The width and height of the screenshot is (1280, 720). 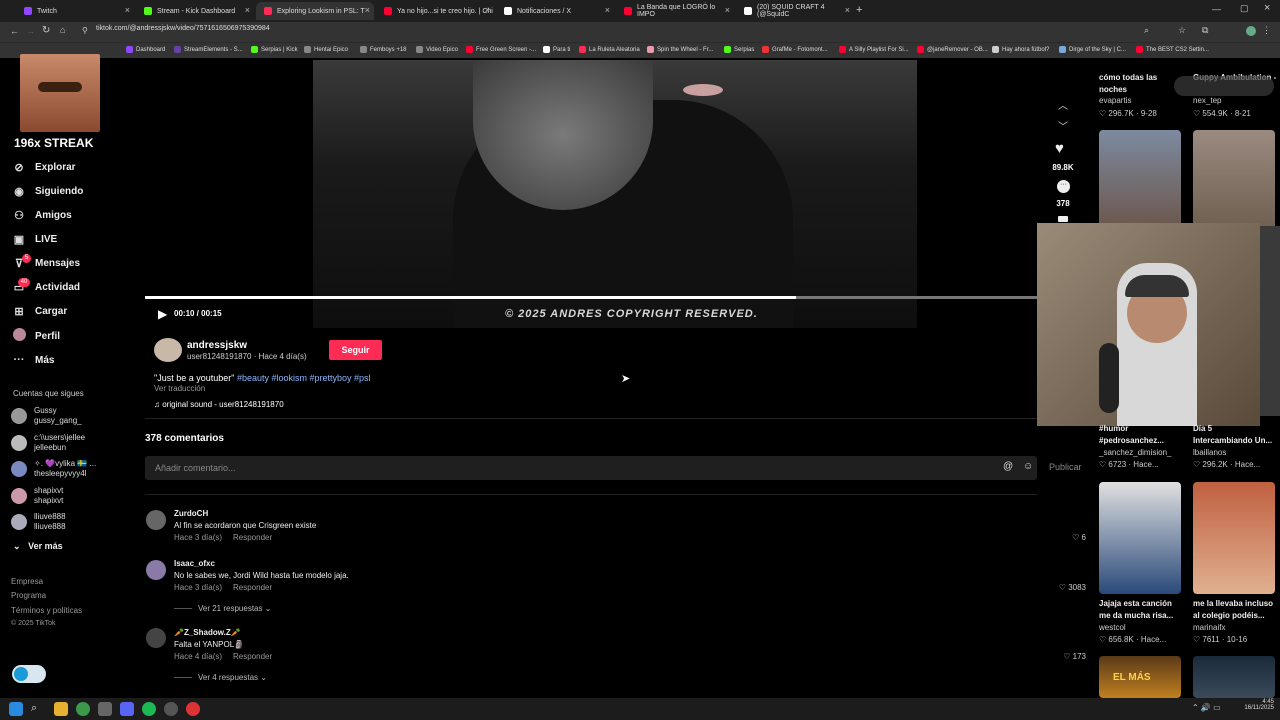 I want to click on author-username: andressjskw, so click(x=217, y=345).